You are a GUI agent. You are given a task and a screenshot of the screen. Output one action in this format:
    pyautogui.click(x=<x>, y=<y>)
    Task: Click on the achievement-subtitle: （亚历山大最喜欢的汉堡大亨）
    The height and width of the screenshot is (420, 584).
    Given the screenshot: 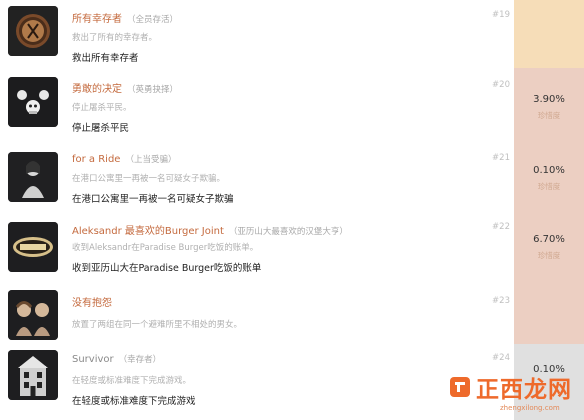 What is the action you would take?
    pyautogui.click(x=288, y=232)
    